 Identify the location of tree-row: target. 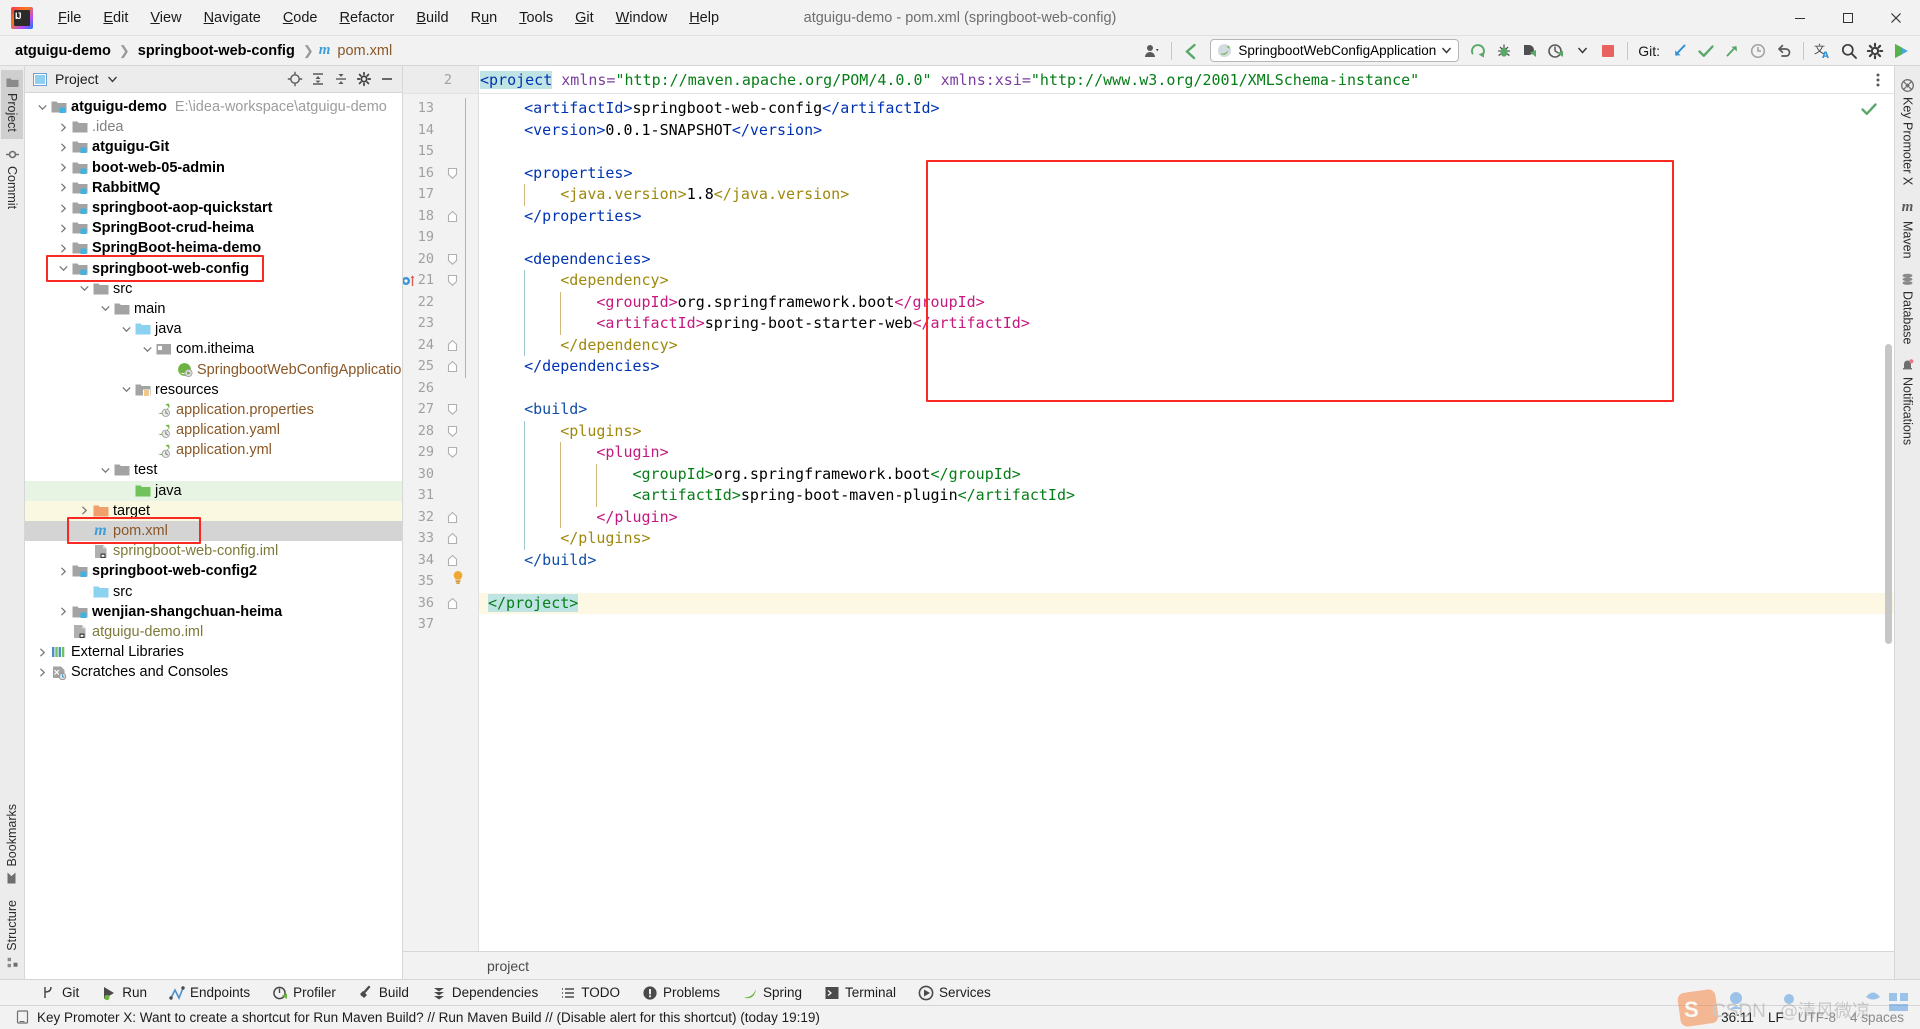
(213, 510).